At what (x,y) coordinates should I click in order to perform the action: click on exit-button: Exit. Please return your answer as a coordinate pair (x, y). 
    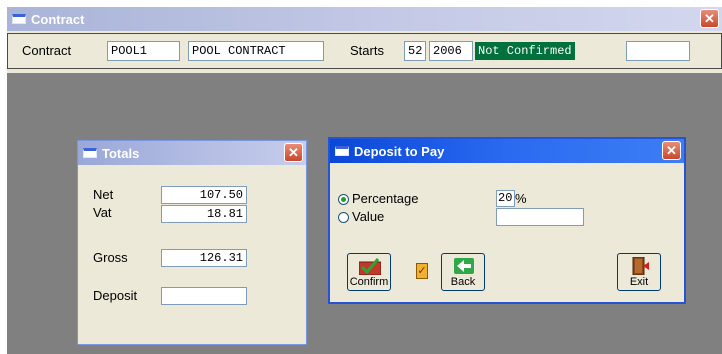
    Looking at the image, I should click on (639, 272).